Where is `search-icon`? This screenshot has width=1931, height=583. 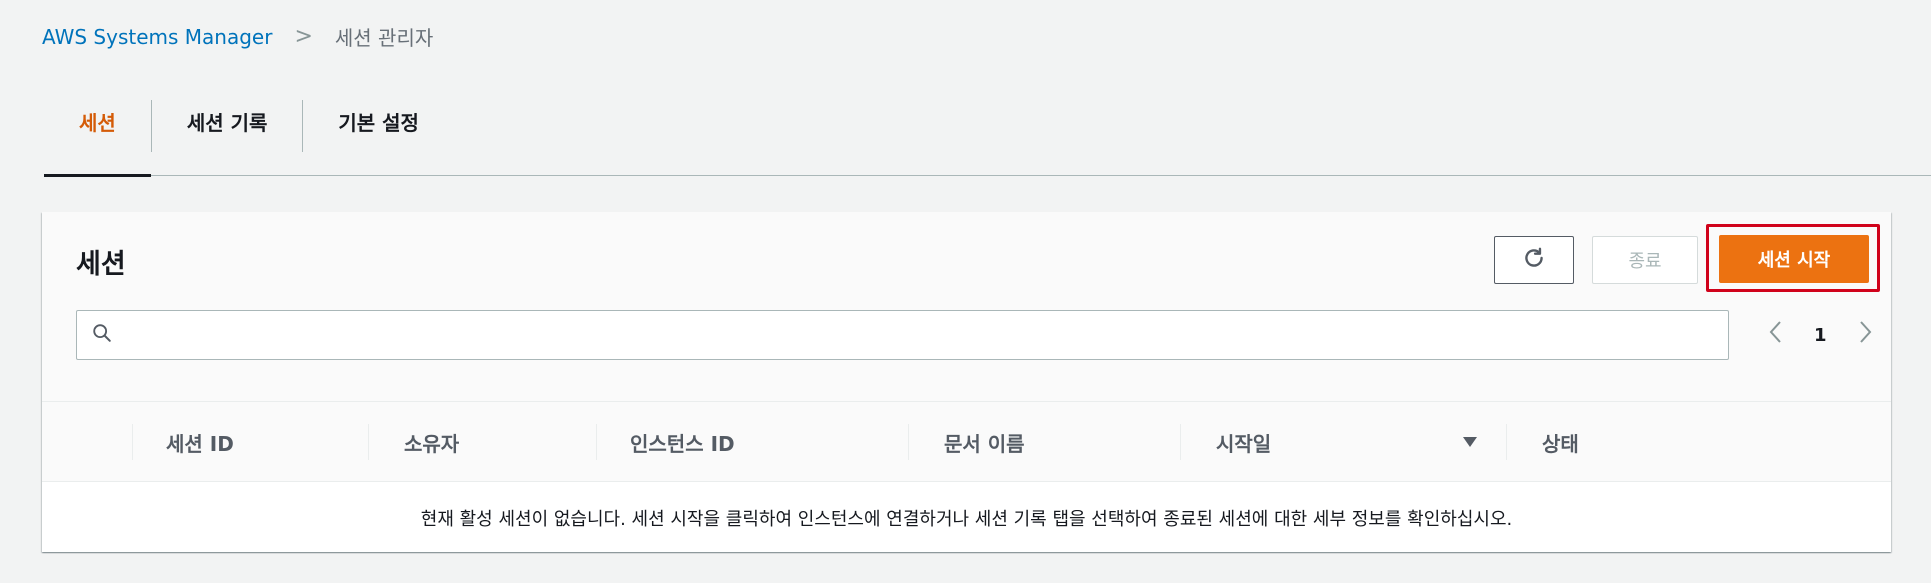 search-icon is located at coordinates (102, 335).